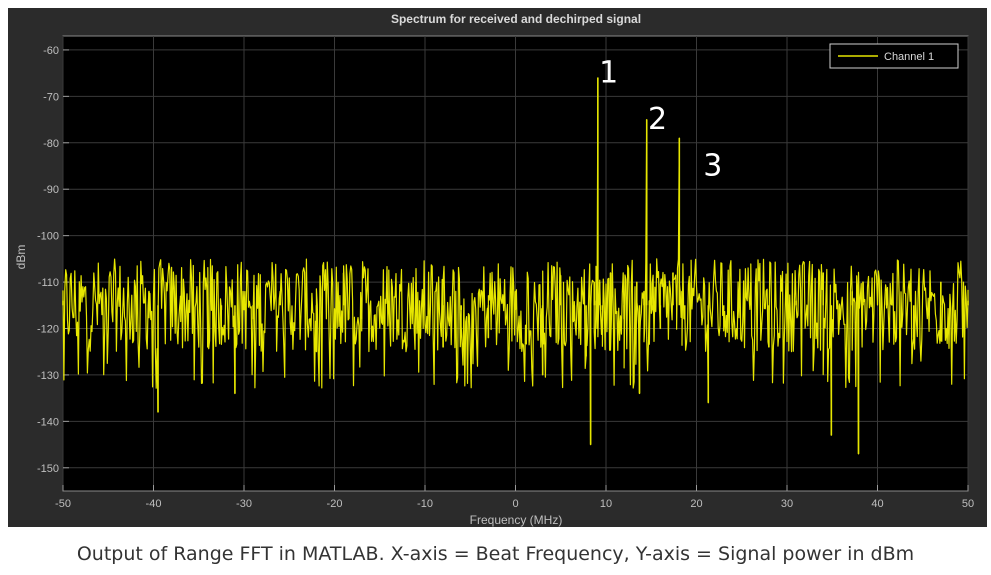 The height and width of the screenshot is (575, 991). I want to click on x-tick-label: 50, so click(968, 504).